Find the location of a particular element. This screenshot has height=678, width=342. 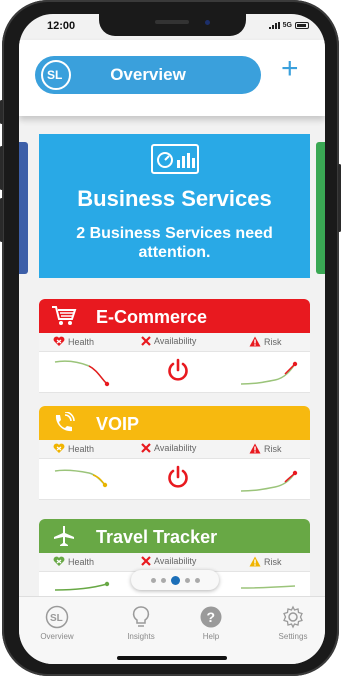

tab-label: Help is located at coordinates (211, 636).